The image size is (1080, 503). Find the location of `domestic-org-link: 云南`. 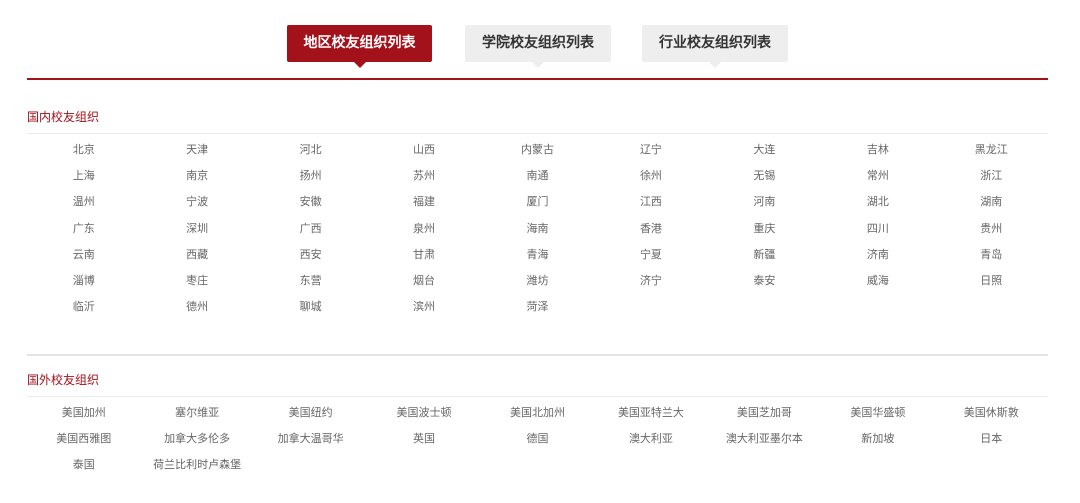

domestic-org-link: 云南 is located at coordinates (83, 261).